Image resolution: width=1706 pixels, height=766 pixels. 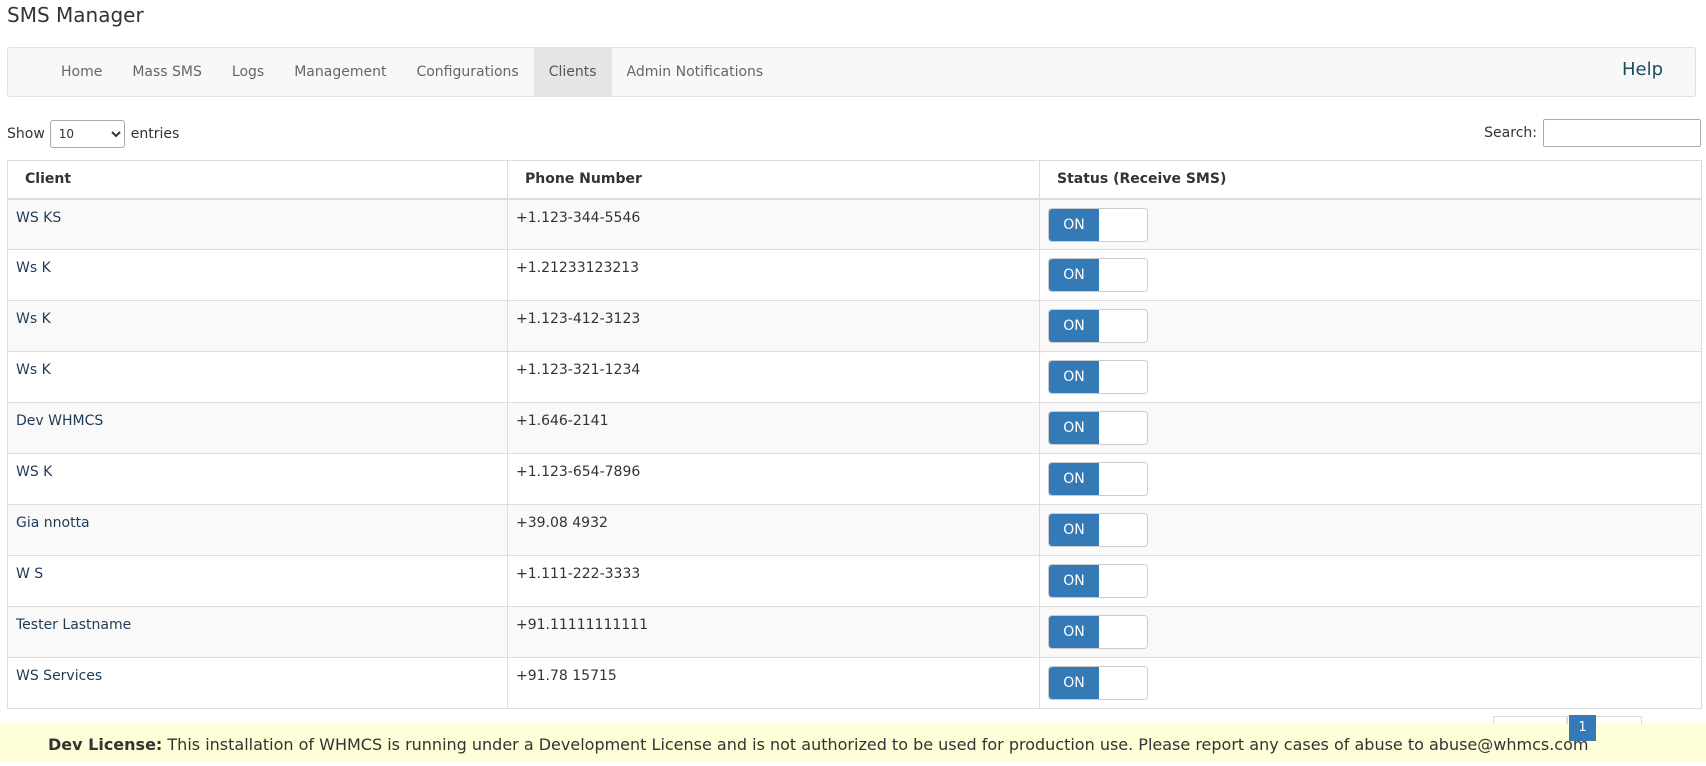 I want to click on table-row: Ws K +1.21233123213 ON, so click(x=854, y=275).